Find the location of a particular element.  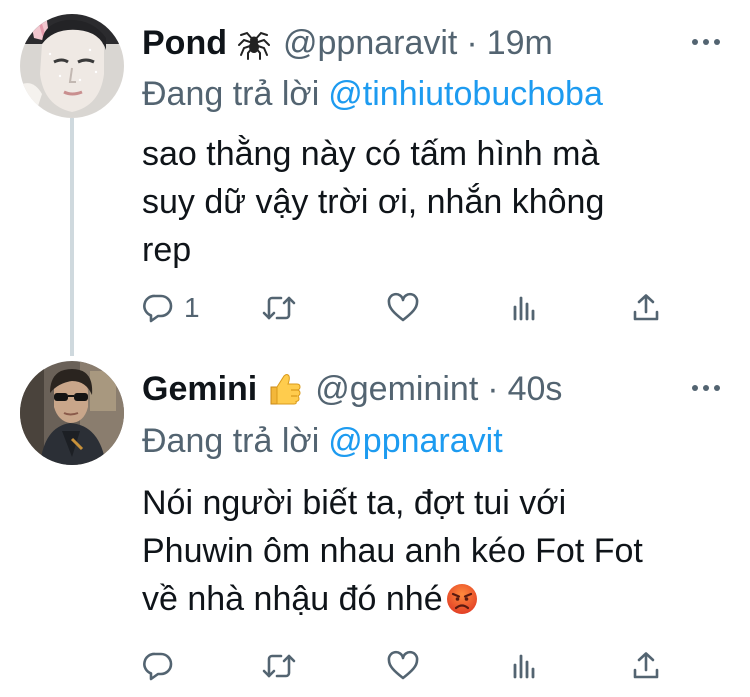

timestamp: 40s is located at coordinates (535, 389).